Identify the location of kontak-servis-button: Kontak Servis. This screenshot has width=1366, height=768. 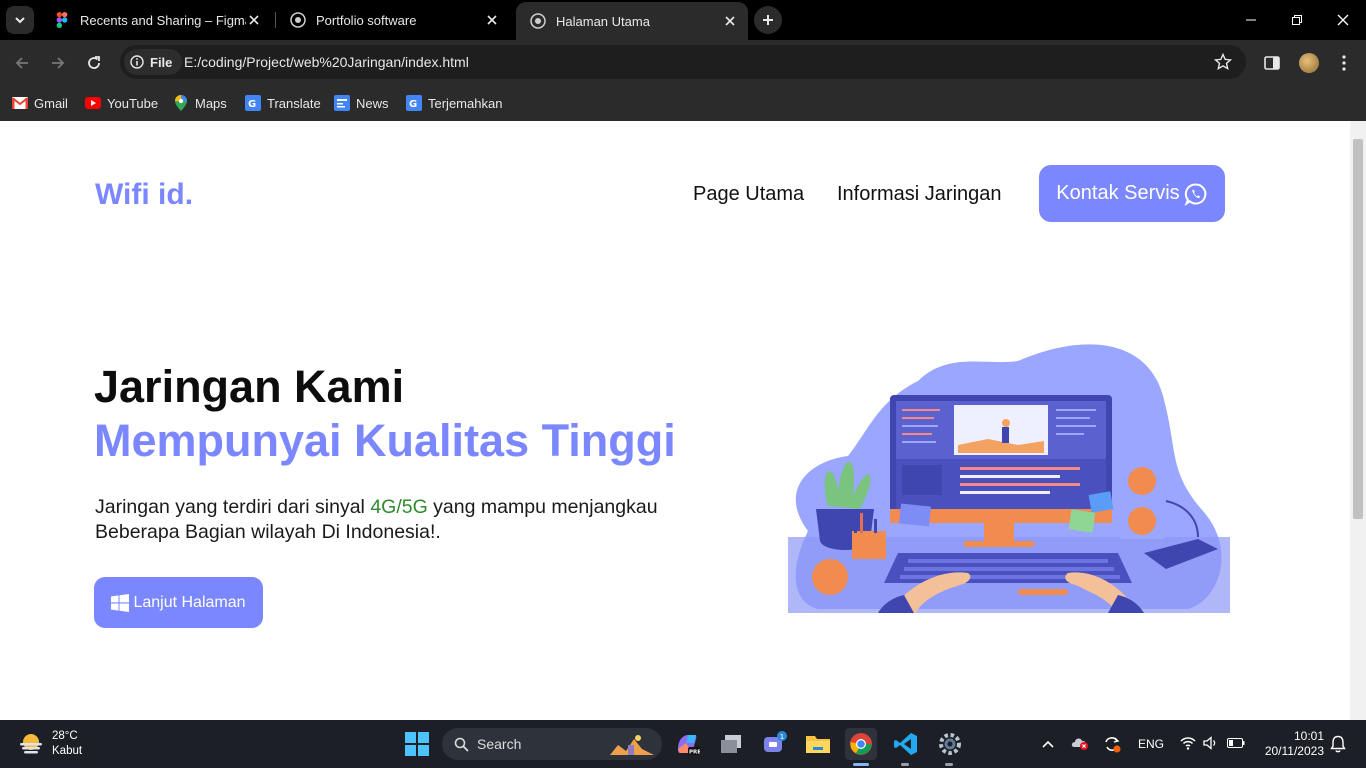
(1132, 193).